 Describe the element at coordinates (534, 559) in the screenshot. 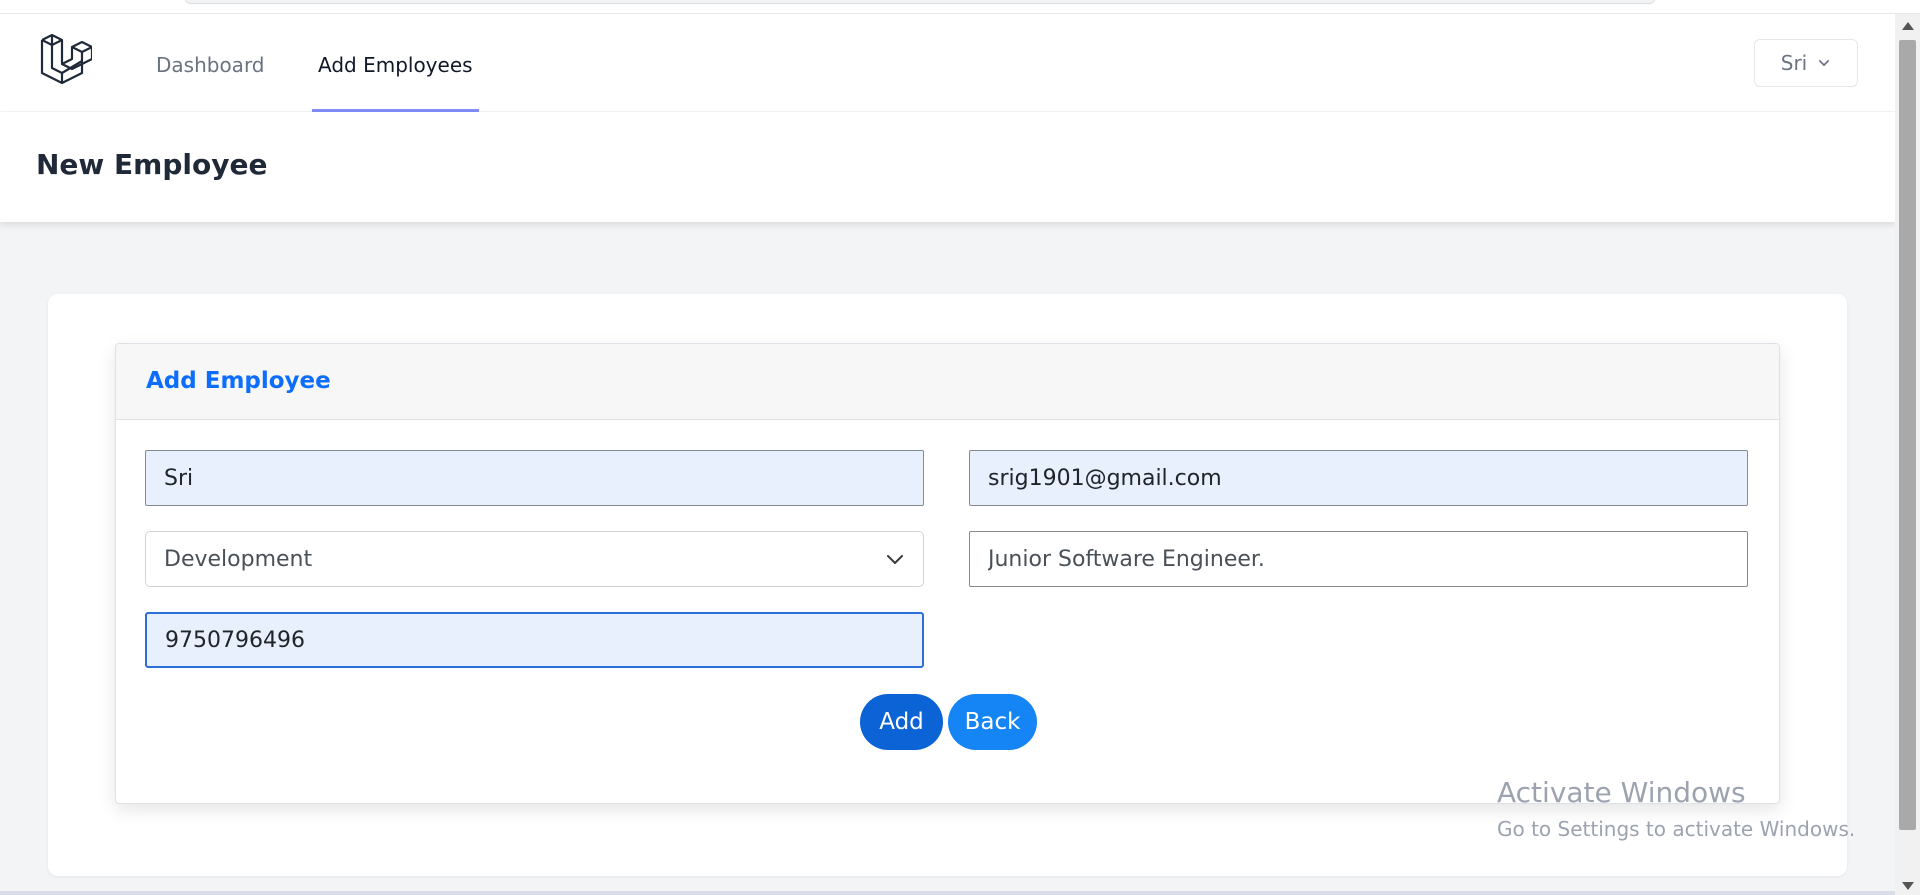

I see `department-select: Development` at that location.